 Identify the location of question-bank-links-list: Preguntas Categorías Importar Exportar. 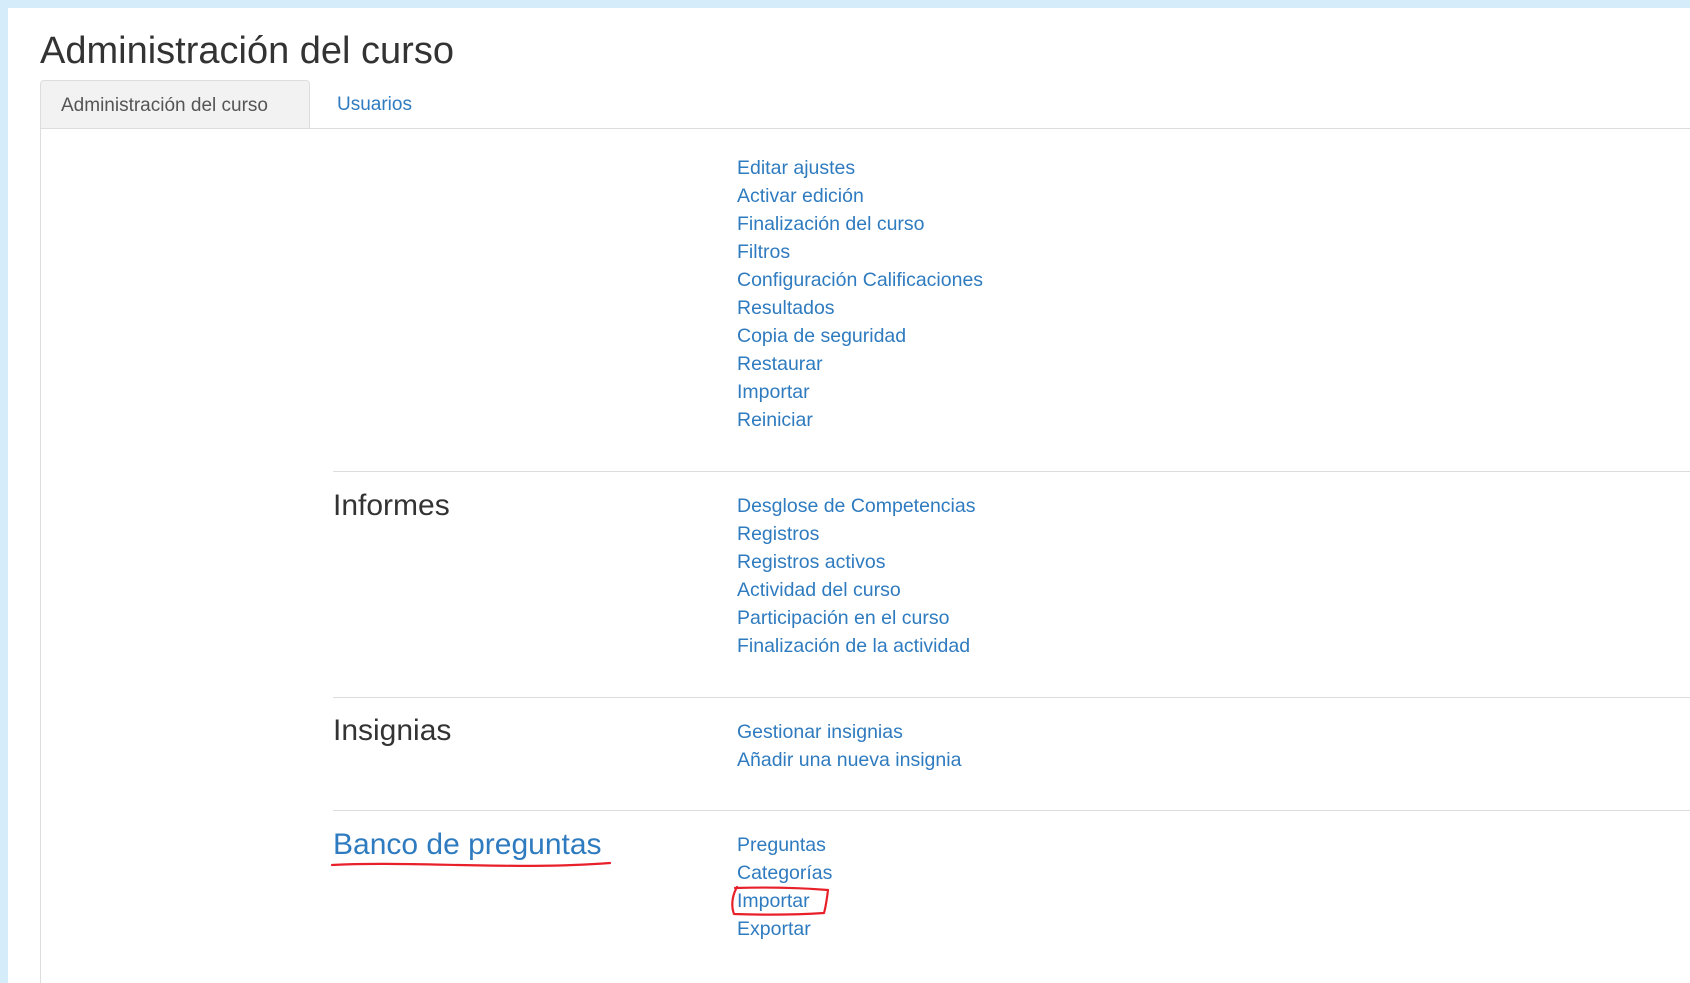
(784, 887).